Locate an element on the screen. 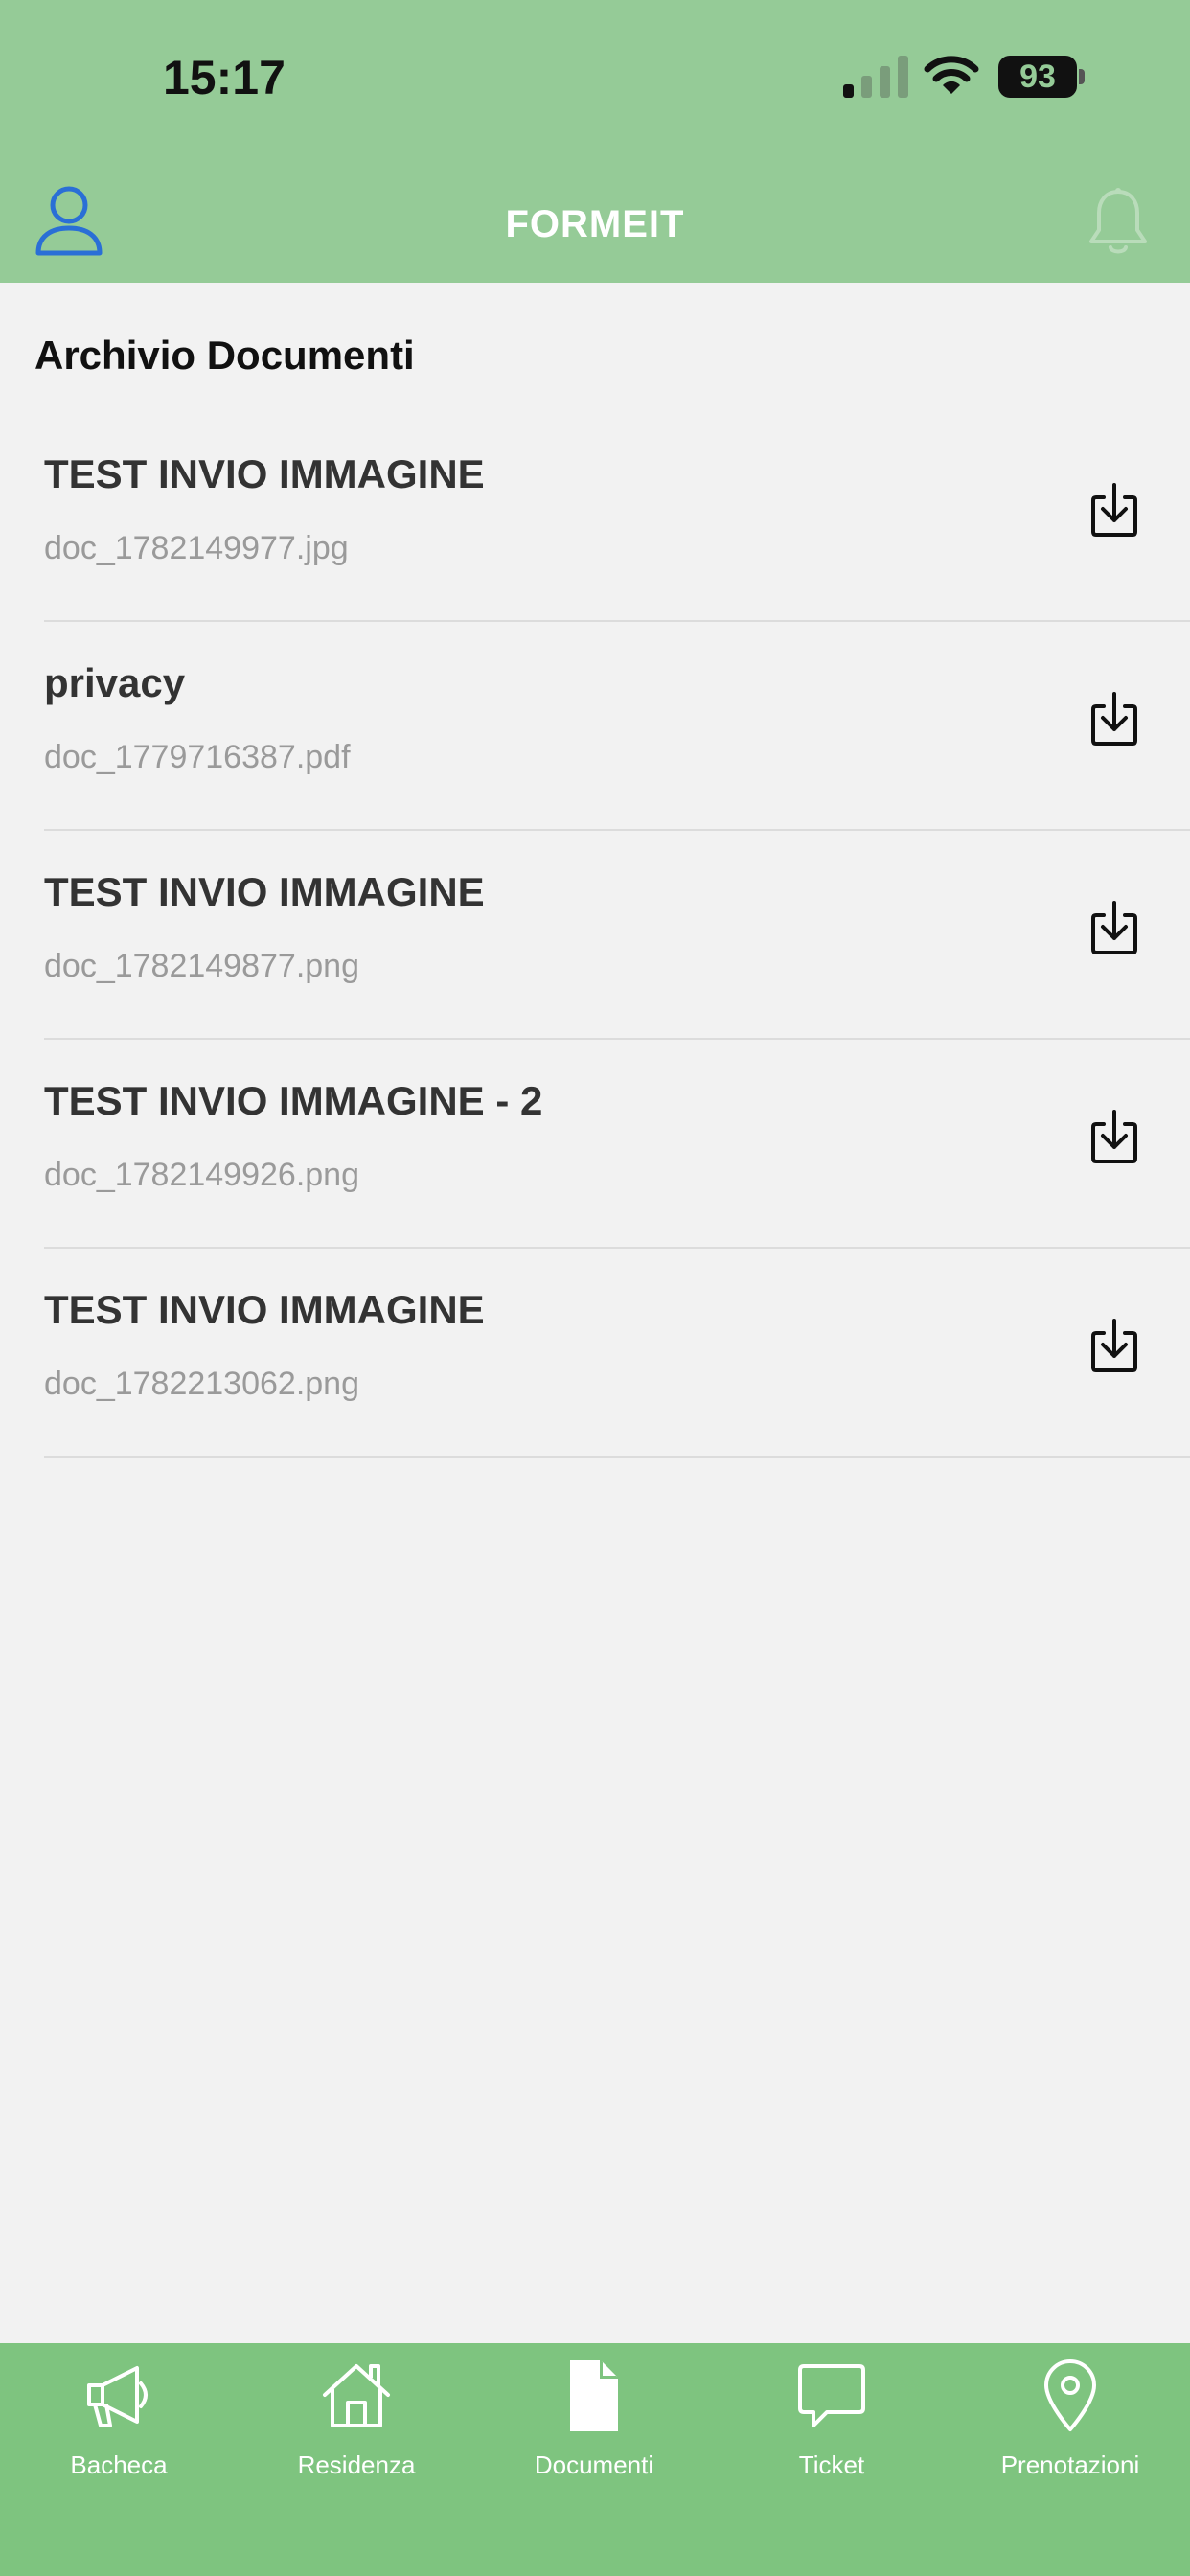 The height and width of the screenshot is (2576, 1190). tab-label: Documenti is located at coordinates (594, 2464).